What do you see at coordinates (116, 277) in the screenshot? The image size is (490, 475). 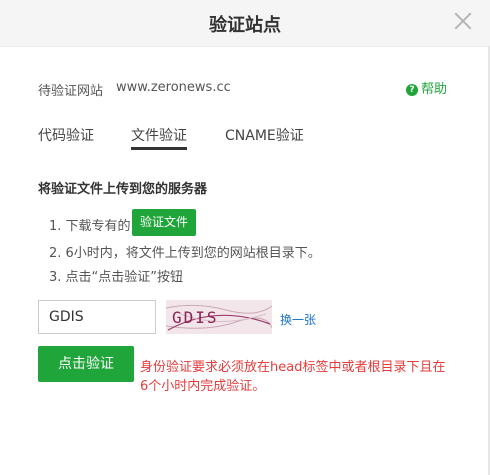 I see `step-3: 3. 点击“点击验证”按钮` at bounding box center [116, 277].